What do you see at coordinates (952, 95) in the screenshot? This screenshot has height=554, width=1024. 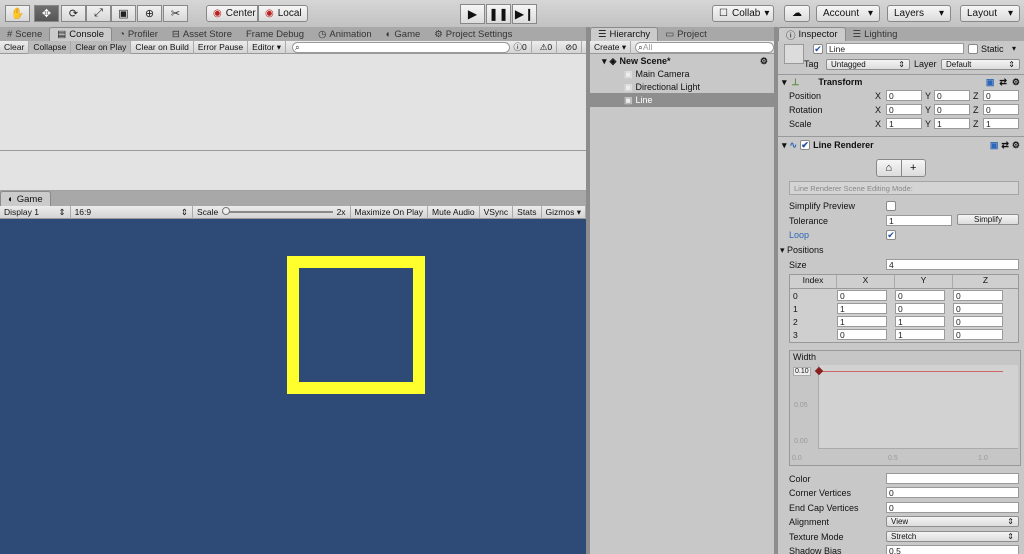 I see `position-y-field: 0` at bounding box center [952, 95].